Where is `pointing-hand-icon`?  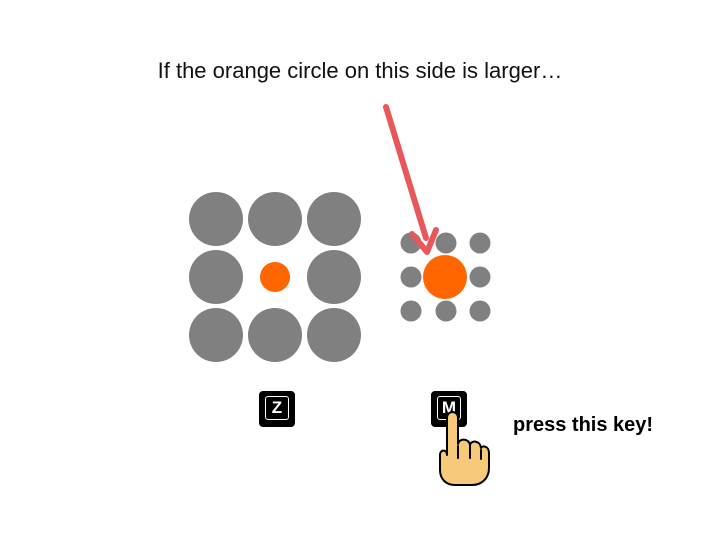
pointing-hand-icon is located at coordinates (464, 448).